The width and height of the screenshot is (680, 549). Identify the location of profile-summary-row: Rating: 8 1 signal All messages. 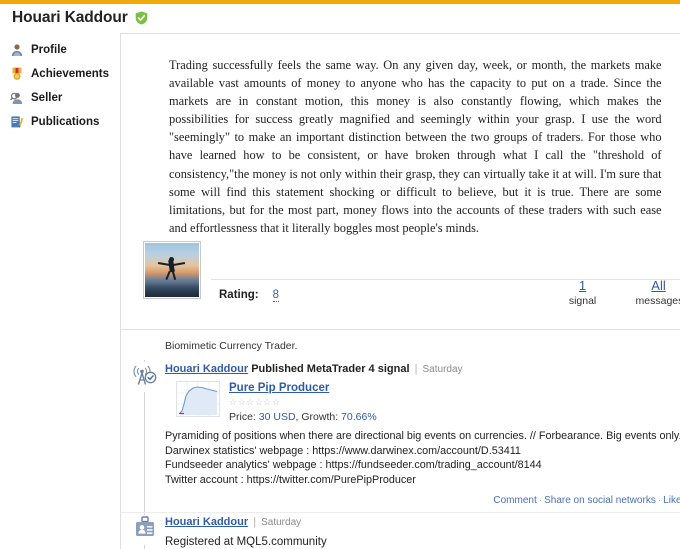
(400, 284).